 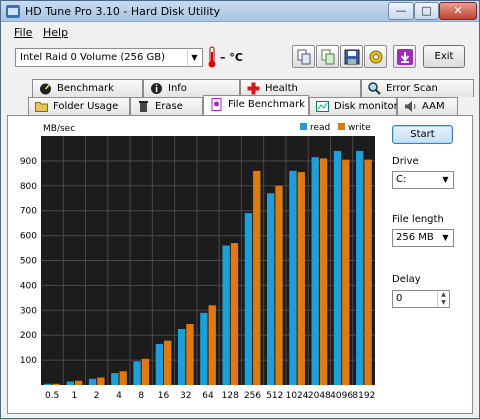 I want to click on copy-screenshot-icon, so click(x=328, y=57).